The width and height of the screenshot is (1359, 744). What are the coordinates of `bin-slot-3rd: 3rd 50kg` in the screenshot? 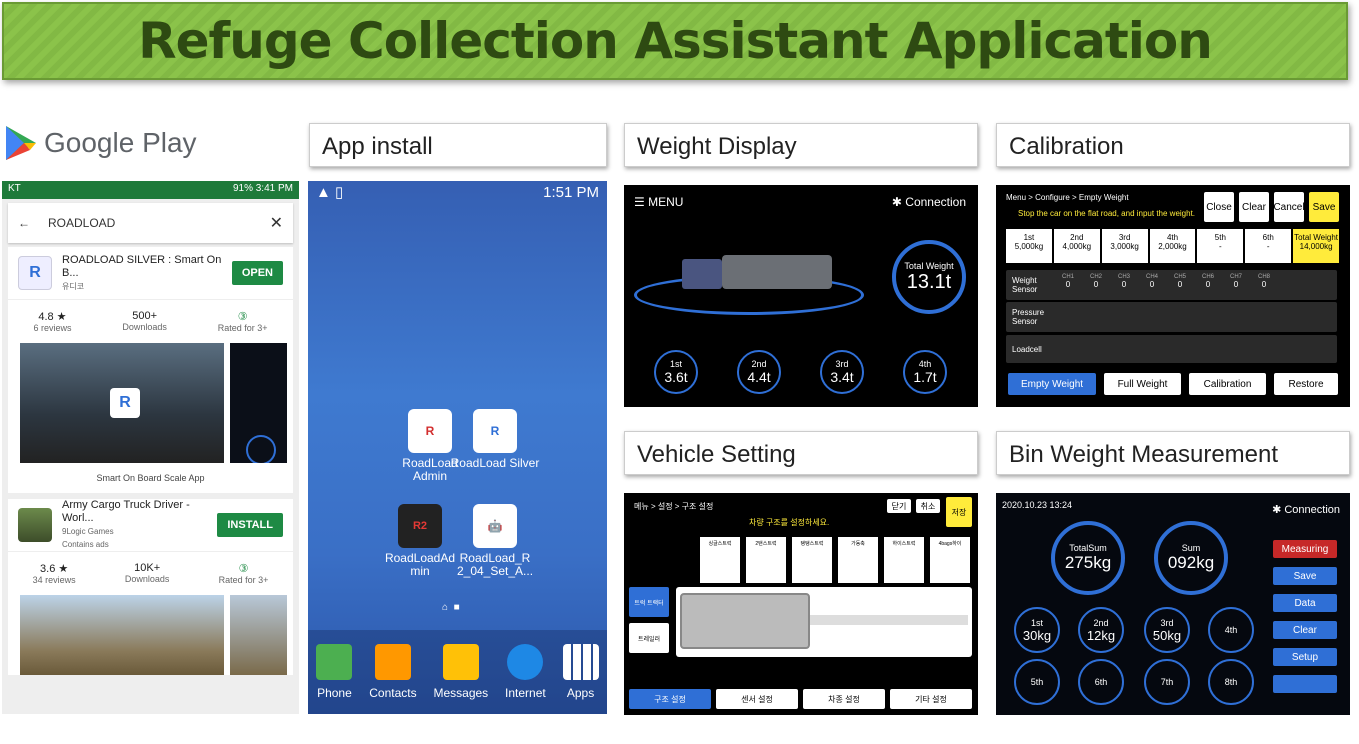 It's located at (1167, 630).